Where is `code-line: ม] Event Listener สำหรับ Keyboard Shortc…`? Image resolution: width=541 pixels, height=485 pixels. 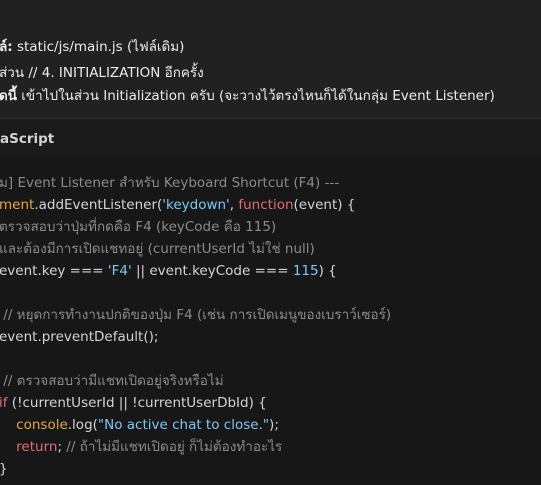 code-line: ม] Event Listener สำหรับ Keyboard Shortc… is located at coordinates (169, 183).